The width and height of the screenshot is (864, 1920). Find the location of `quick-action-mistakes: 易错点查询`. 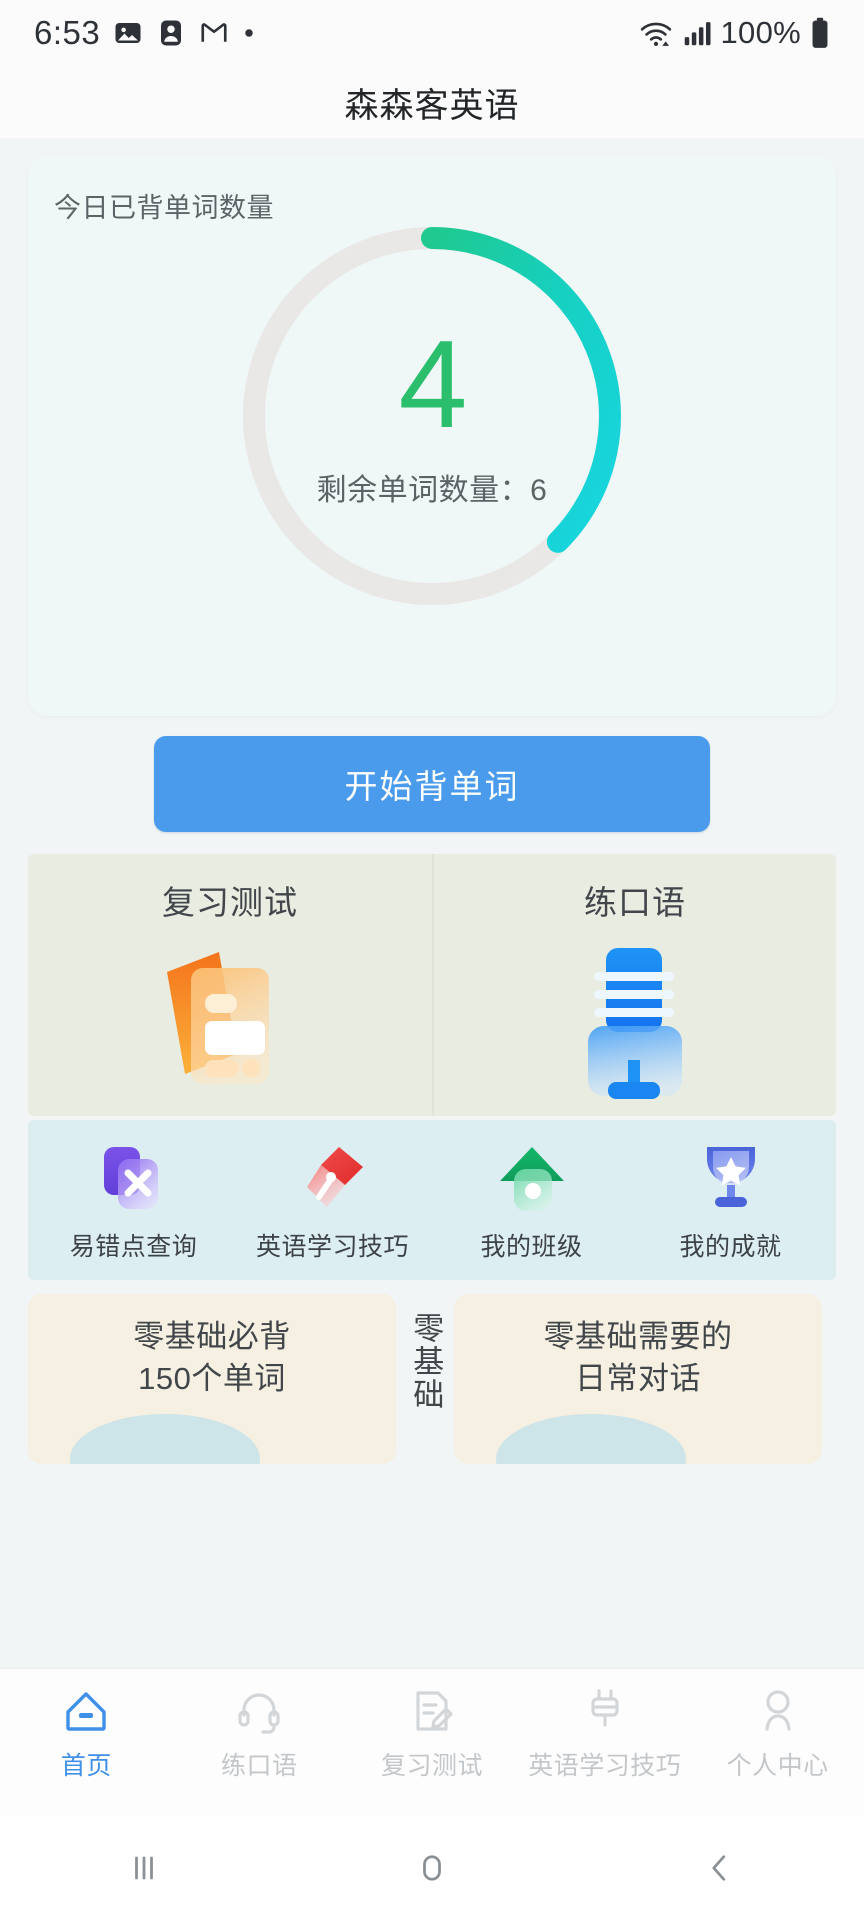

quick-action-mistakes: 易错点查询 is located at coordinates (133, 1200).